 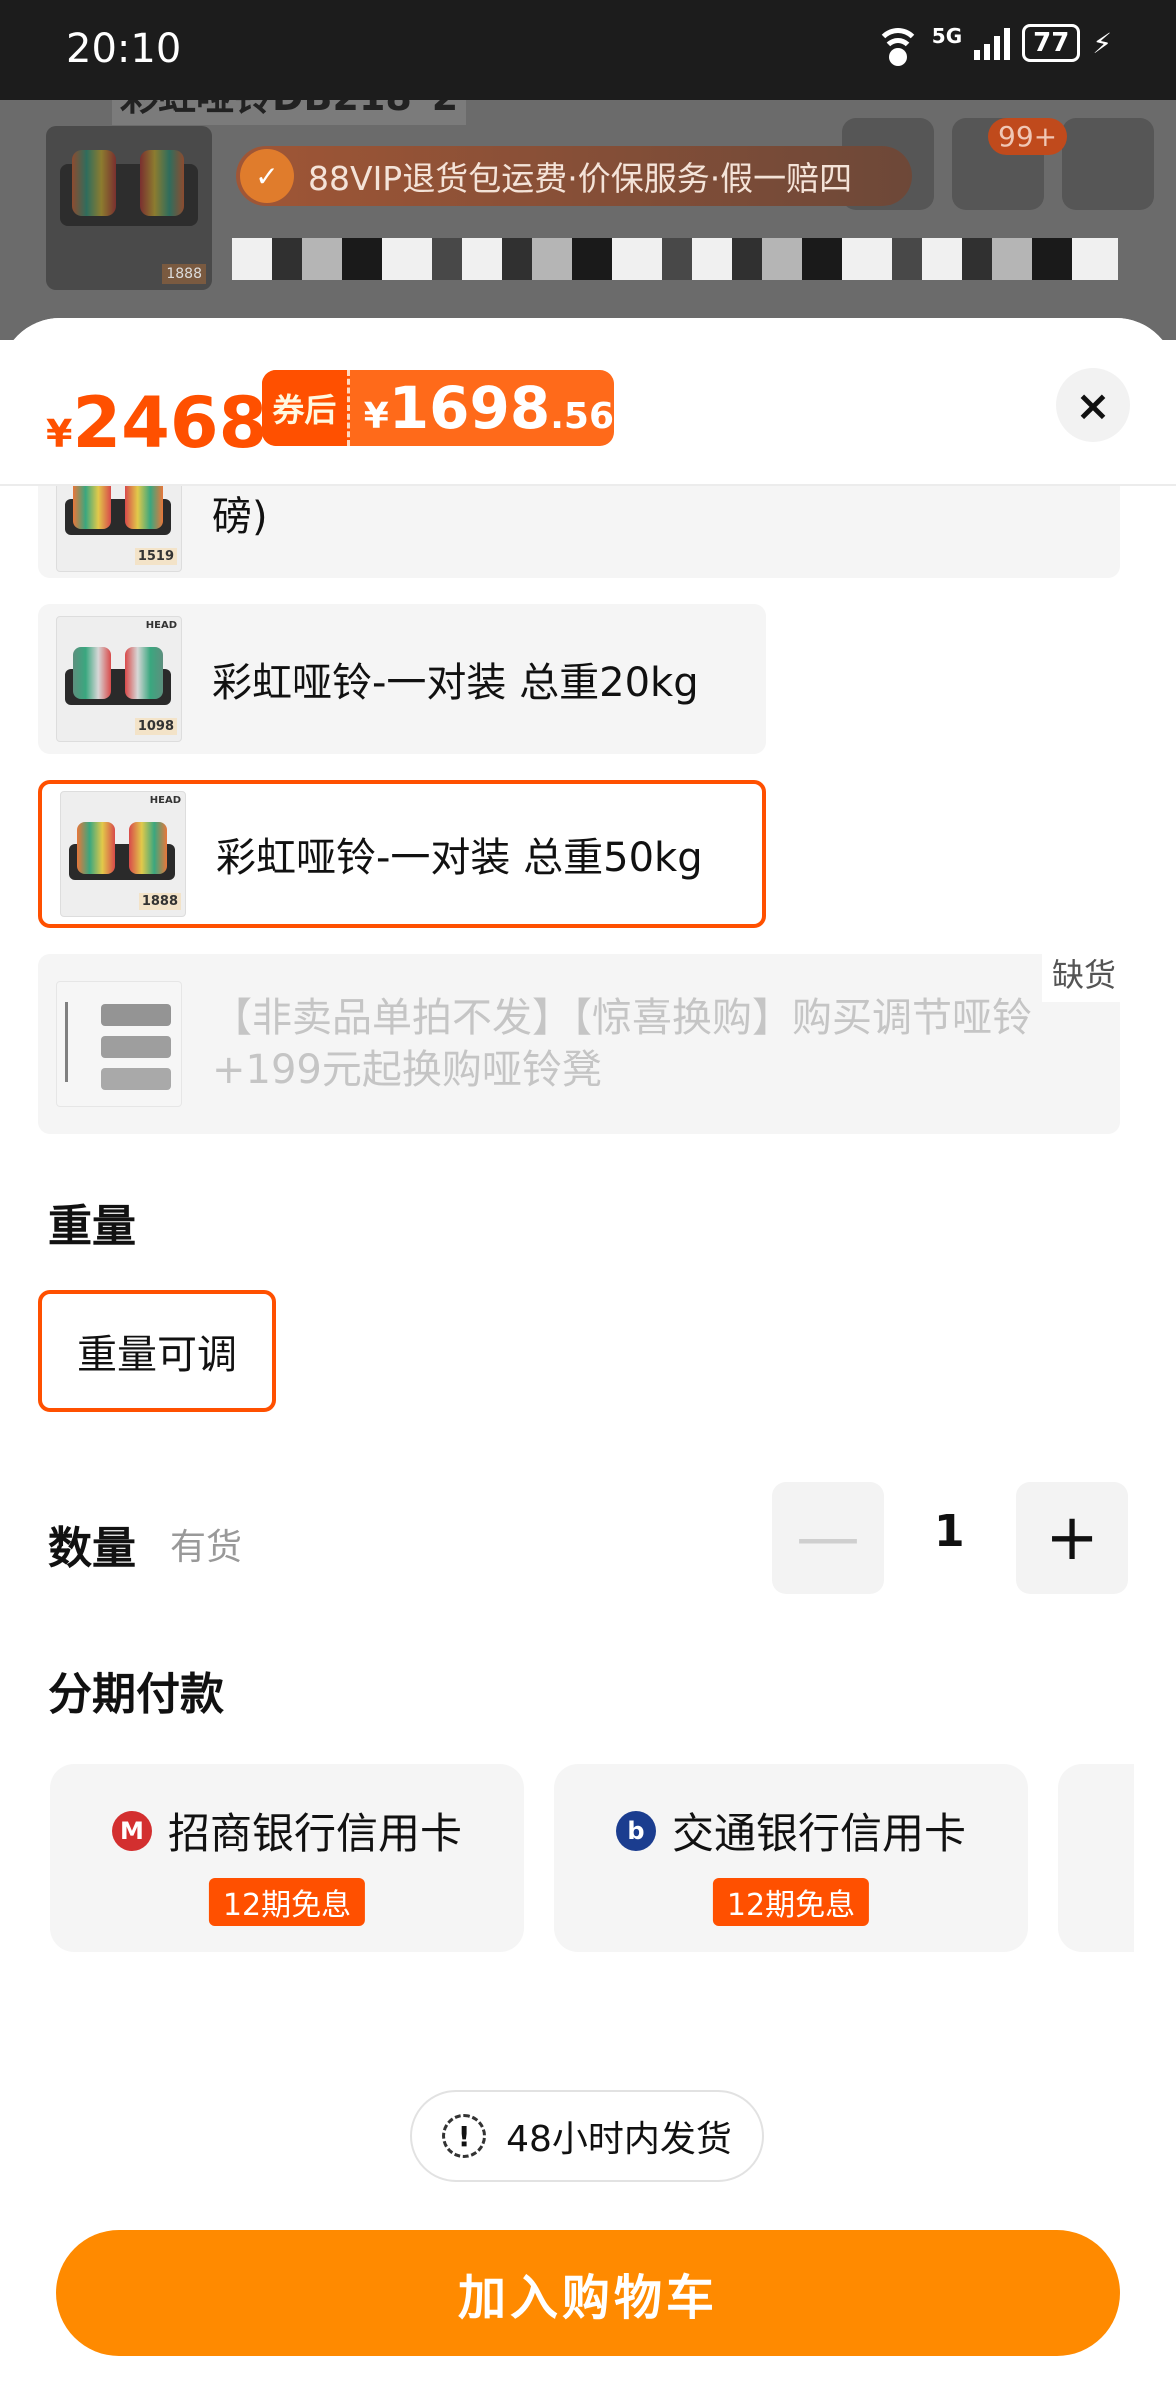 I want to click on vip-banner-text: 88VIP退货包运费·价保服务·假一赔四, so click(x=580, y=178).